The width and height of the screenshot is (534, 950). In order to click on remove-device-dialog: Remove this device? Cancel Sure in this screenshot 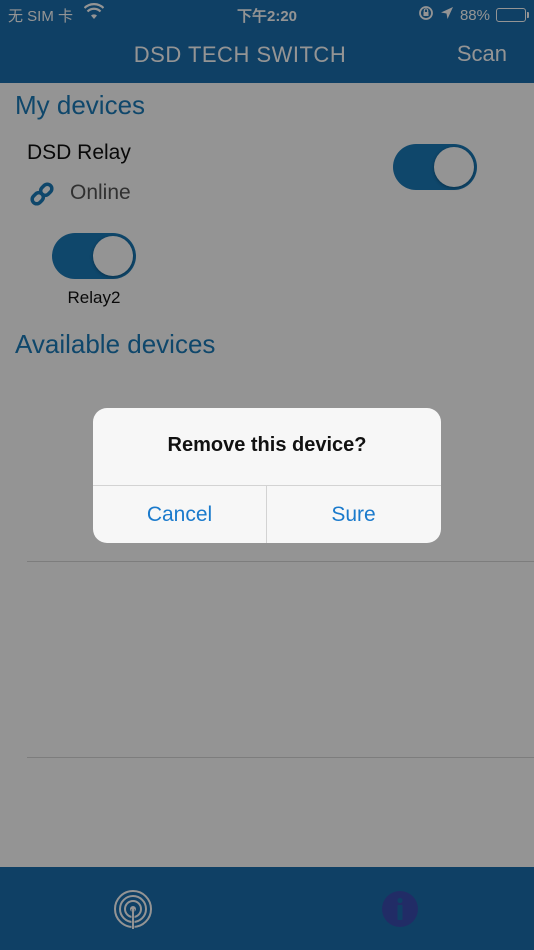, I will do `click(267, 475)`.